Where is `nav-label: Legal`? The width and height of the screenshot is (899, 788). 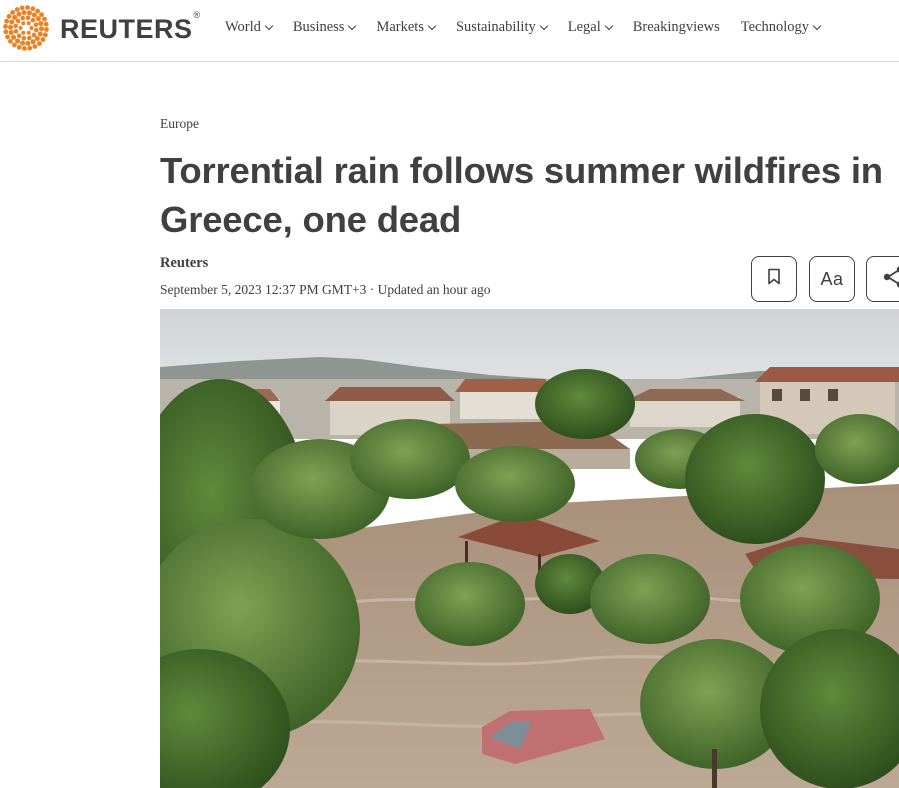
nav-label: Legal is located at coordinates (584, 27).